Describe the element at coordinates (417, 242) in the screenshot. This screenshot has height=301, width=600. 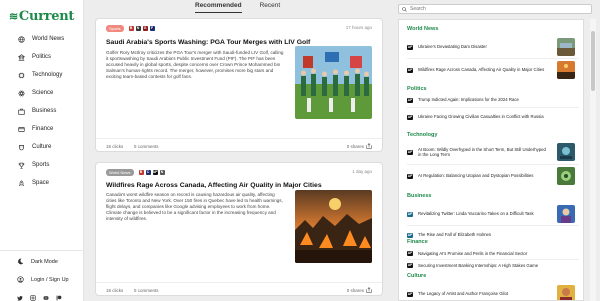
I see `section-title-finance: Finance` at that location.